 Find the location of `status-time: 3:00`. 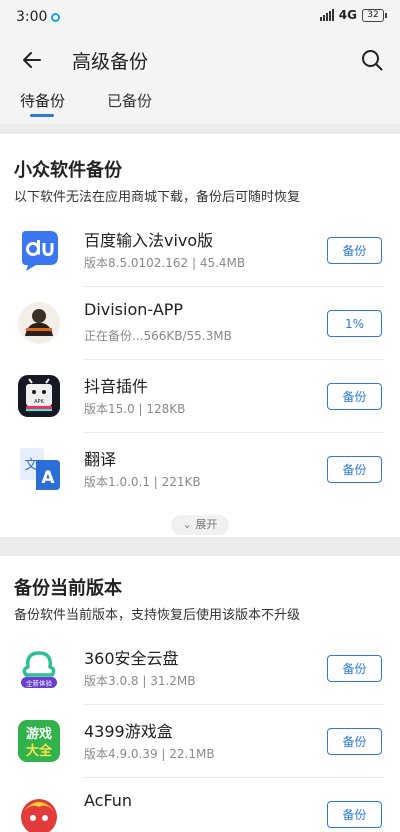

status-time: 3:00 is located at coordinates (32, 17).